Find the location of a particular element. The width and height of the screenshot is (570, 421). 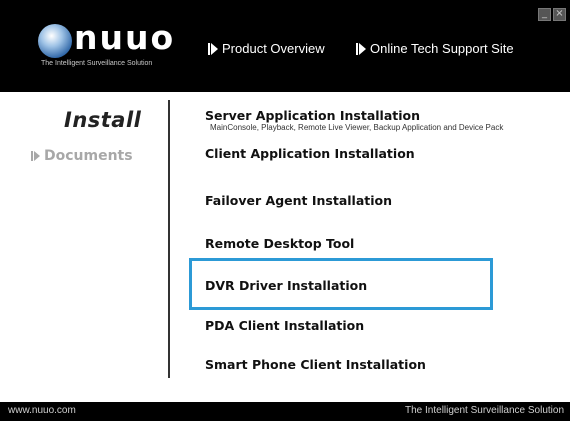

documents-link: Documents is located at coordinates (82, 156).